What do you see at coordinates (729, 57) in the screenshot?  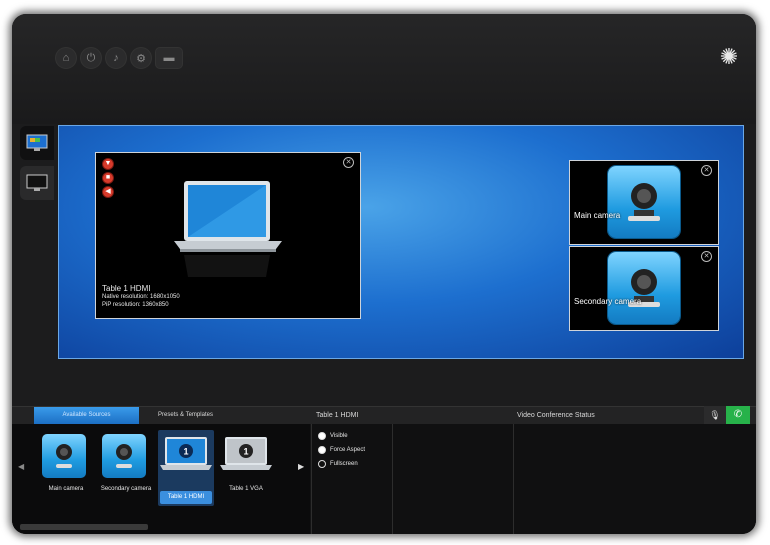 I see `settings-gear-icon: ✺` at bounding box center [729, 57].